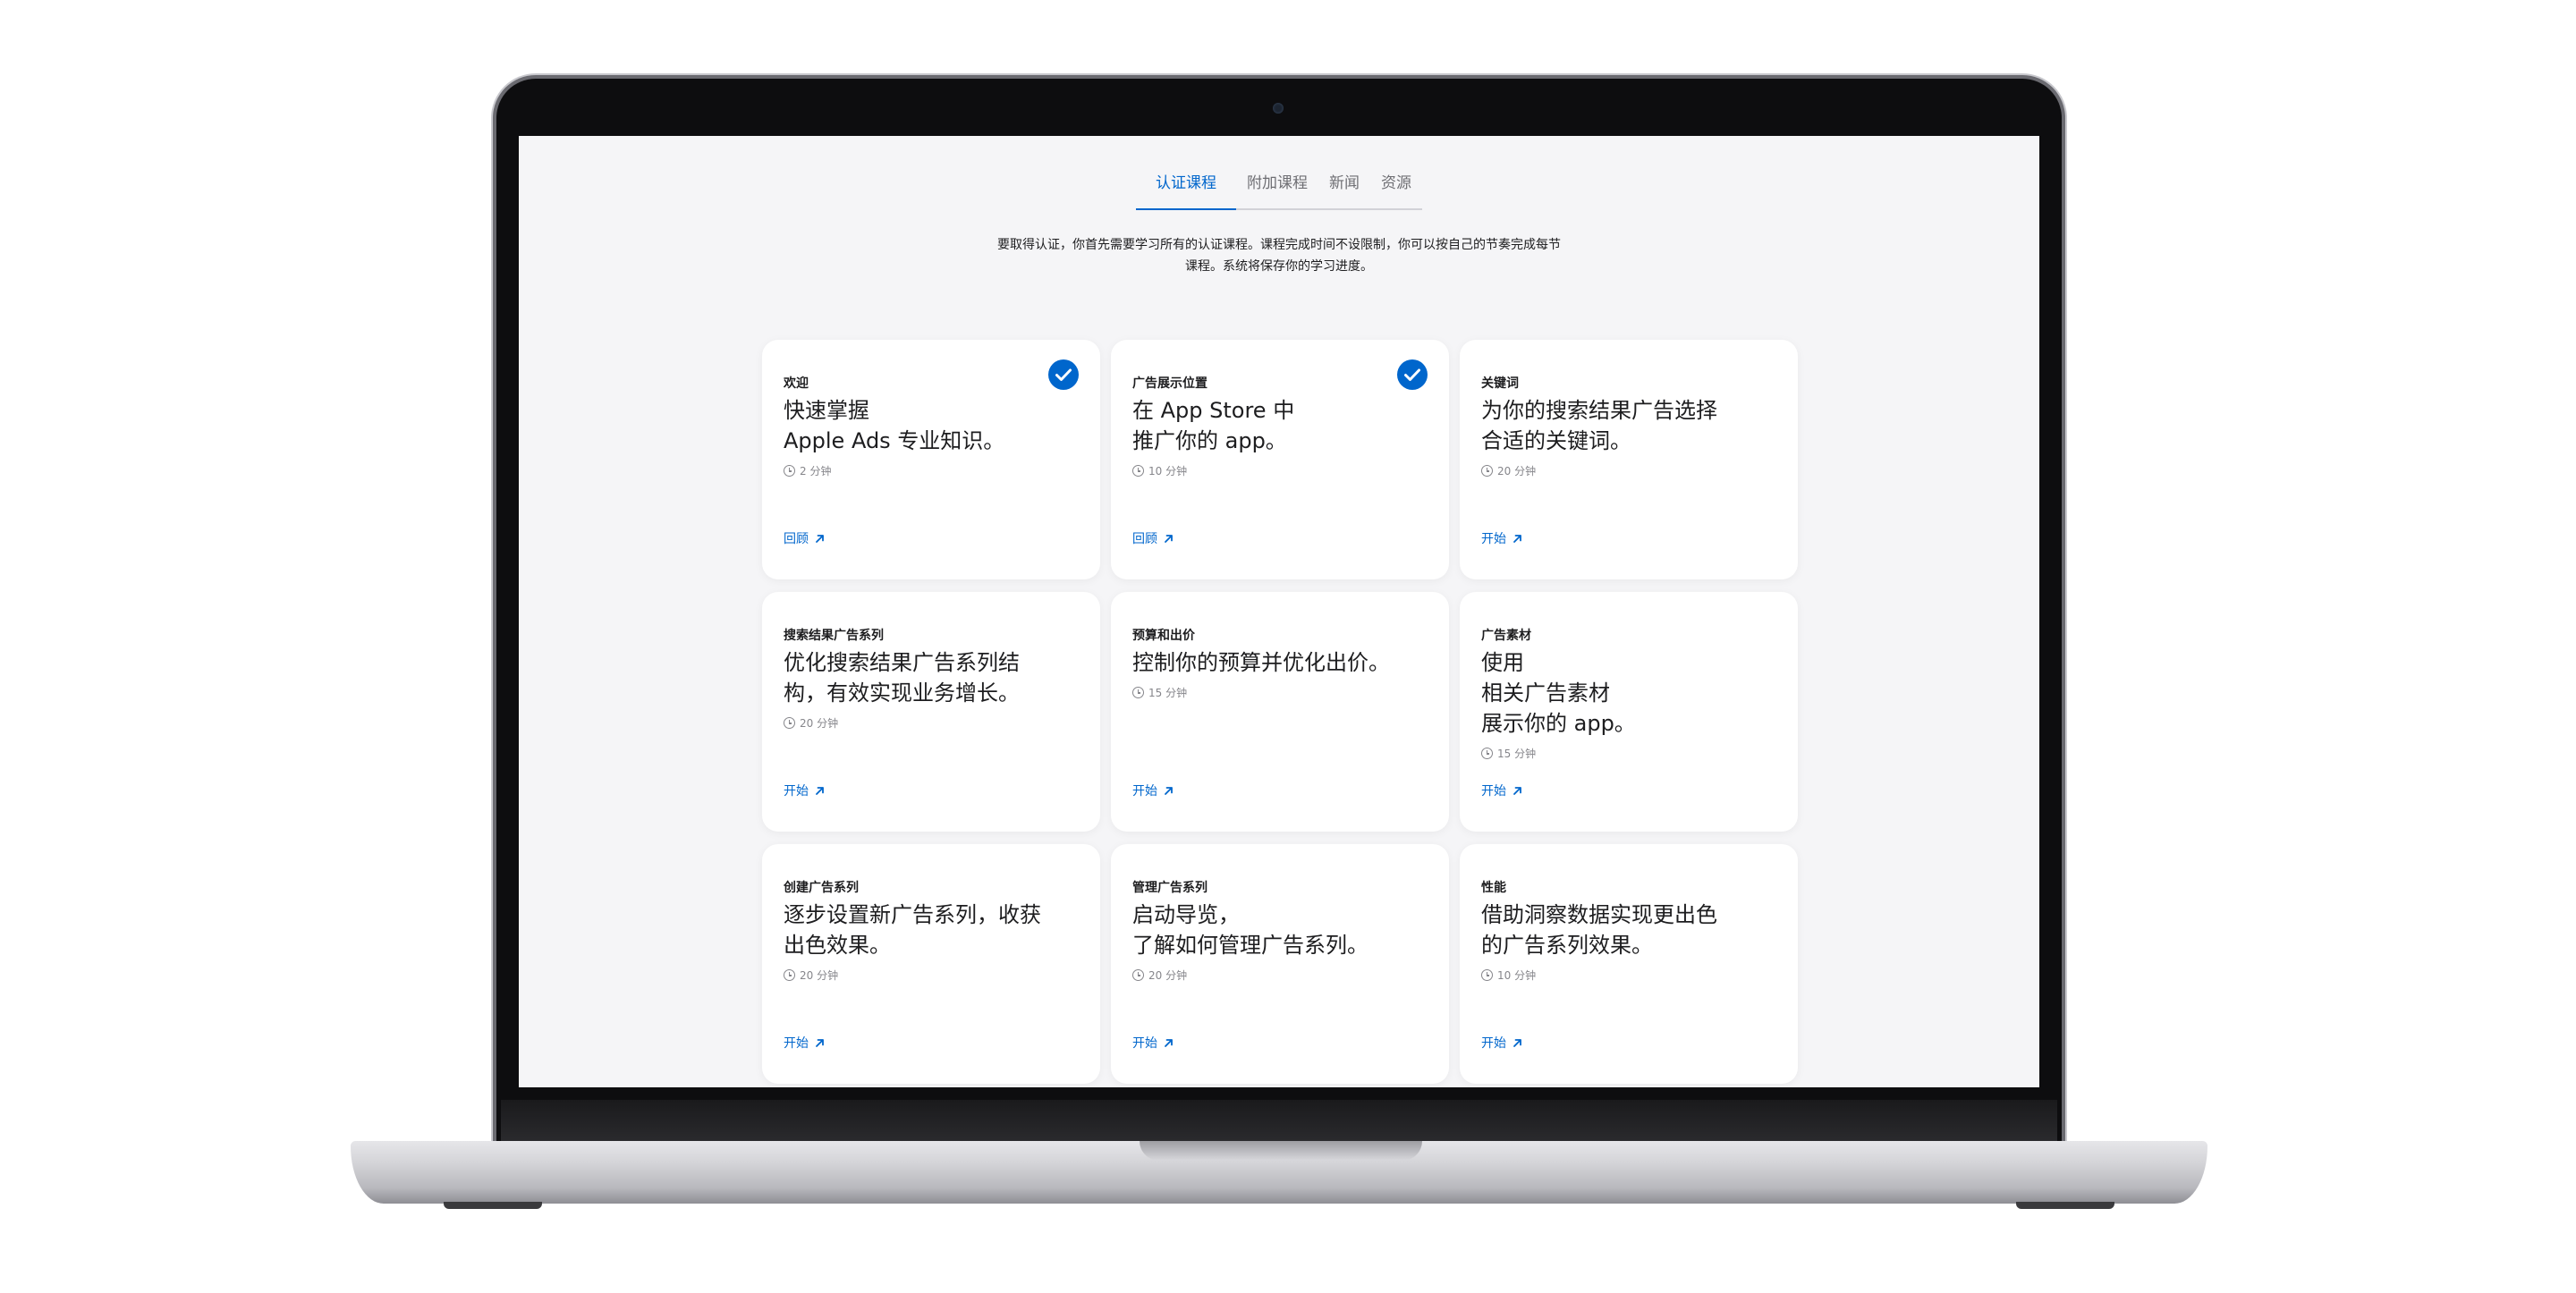 The width and height of the screenshot is (2576, 1293). I want to click on card-category: 广告展示位置, so click(1170, 384).